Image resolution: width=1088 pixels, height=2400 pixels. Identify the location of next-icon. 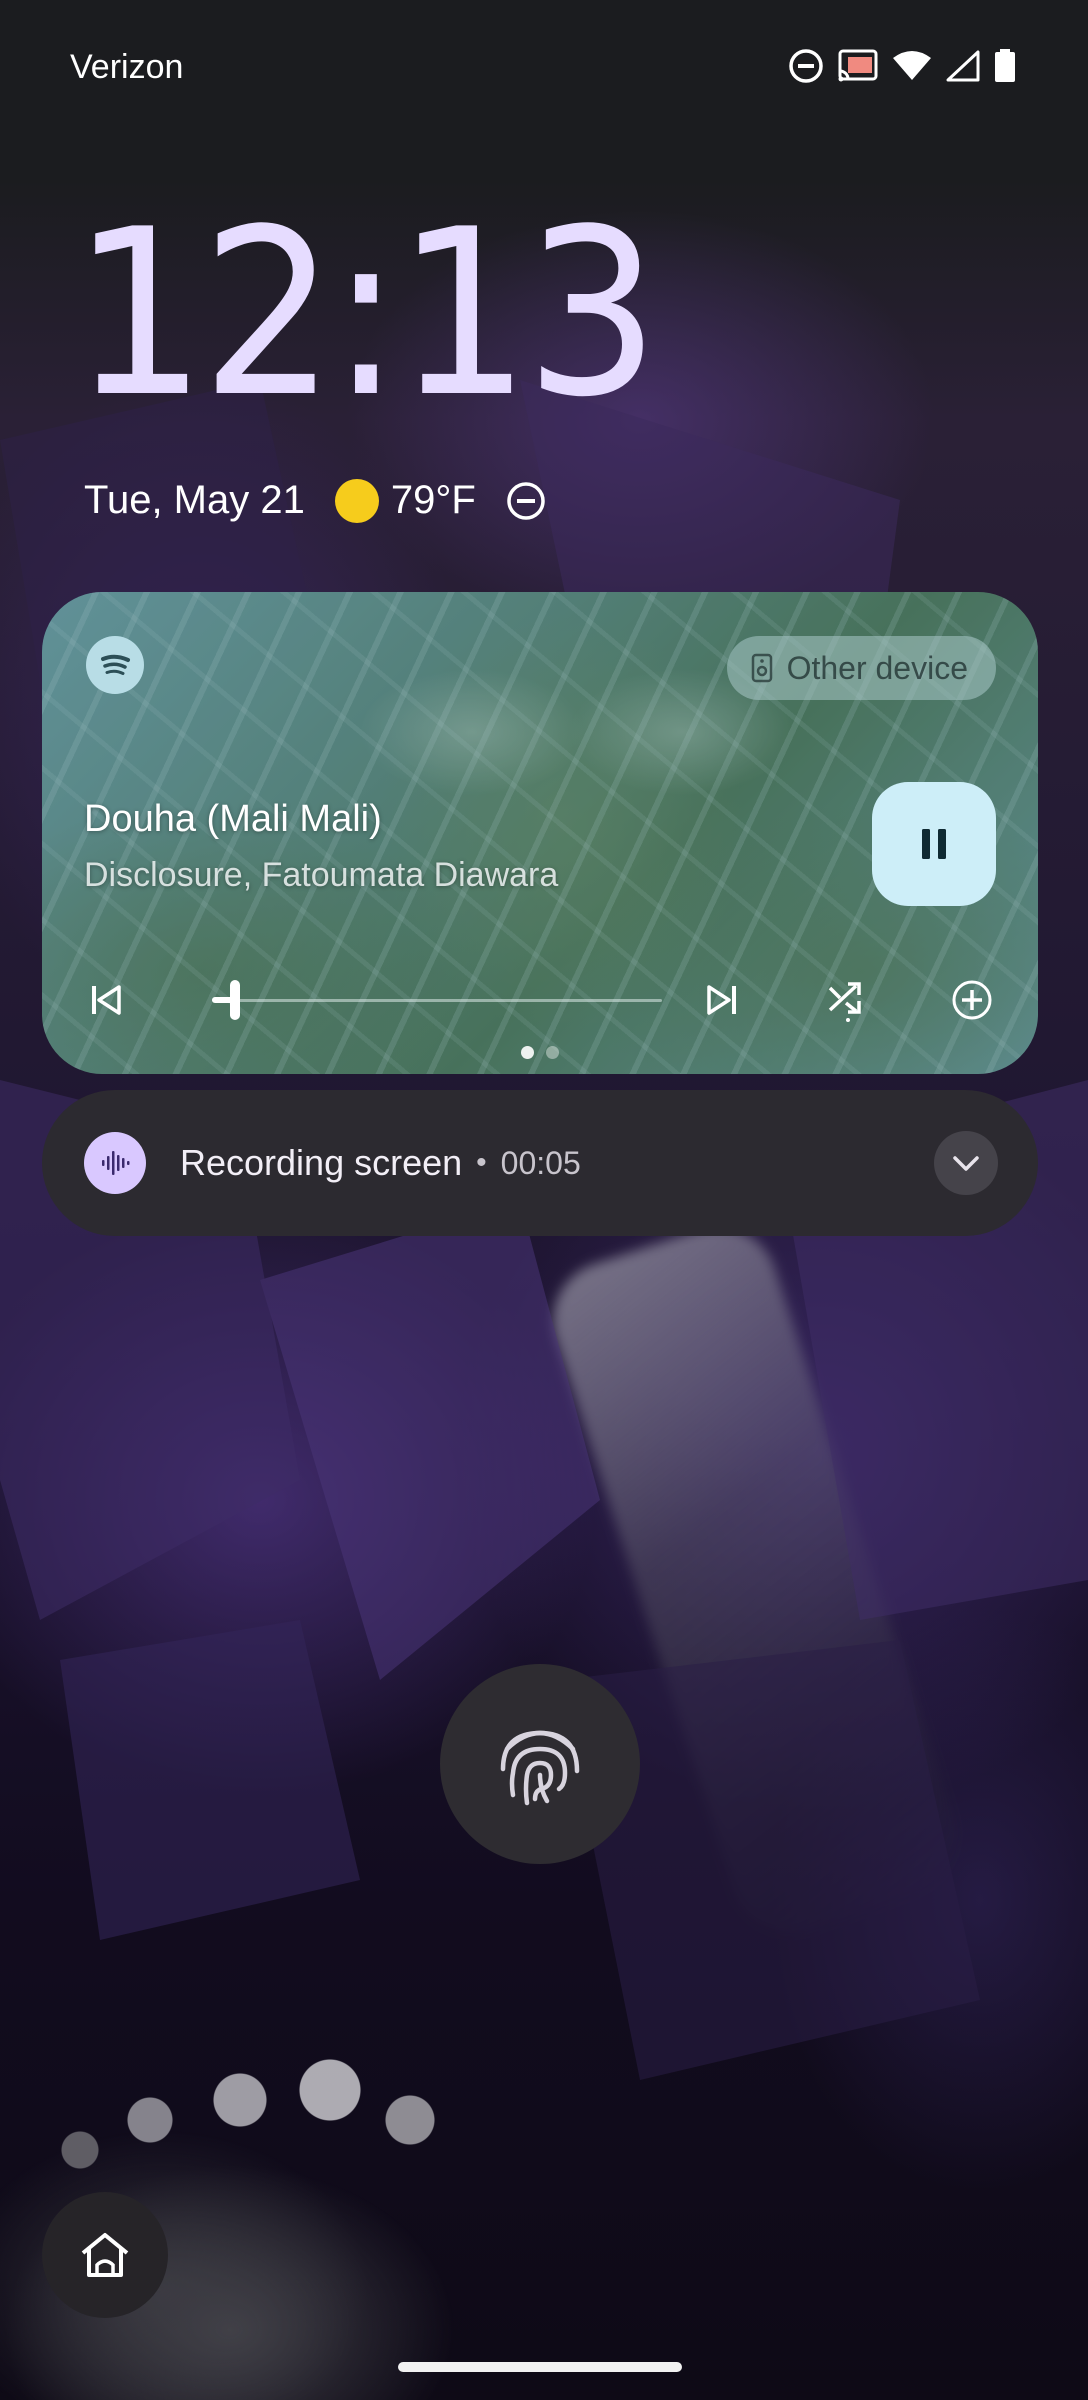
(721, 1000).